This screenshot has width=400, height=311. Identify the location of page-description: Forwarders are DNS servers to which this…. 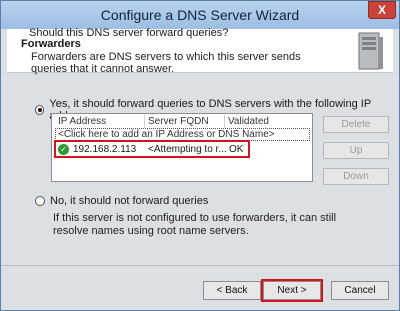
(166, 63).